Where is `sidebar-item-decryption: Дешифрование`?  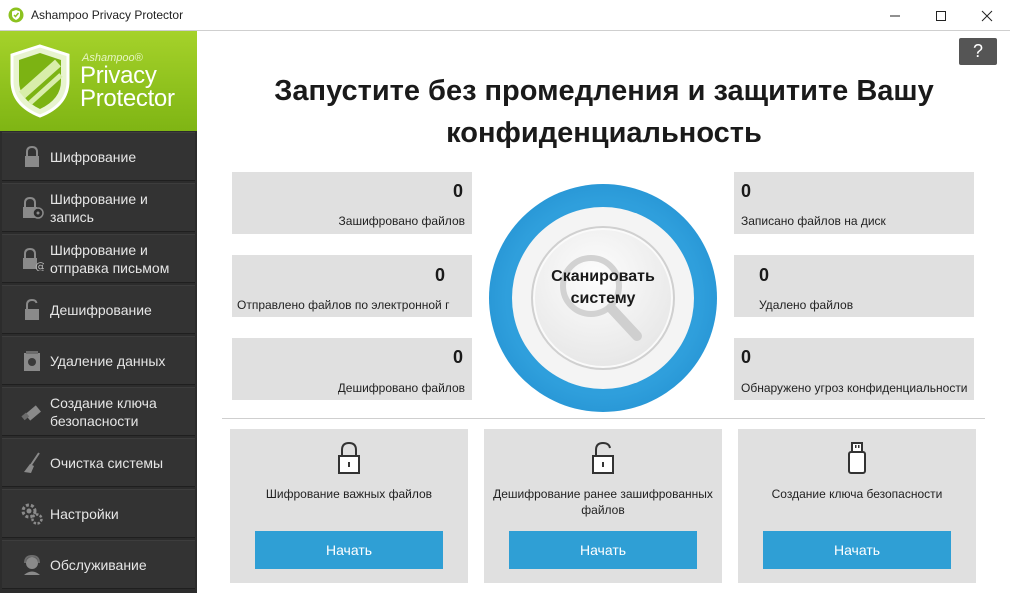 sidebar-item-decryption: Дешифрование is located at coordinates (98, 309).